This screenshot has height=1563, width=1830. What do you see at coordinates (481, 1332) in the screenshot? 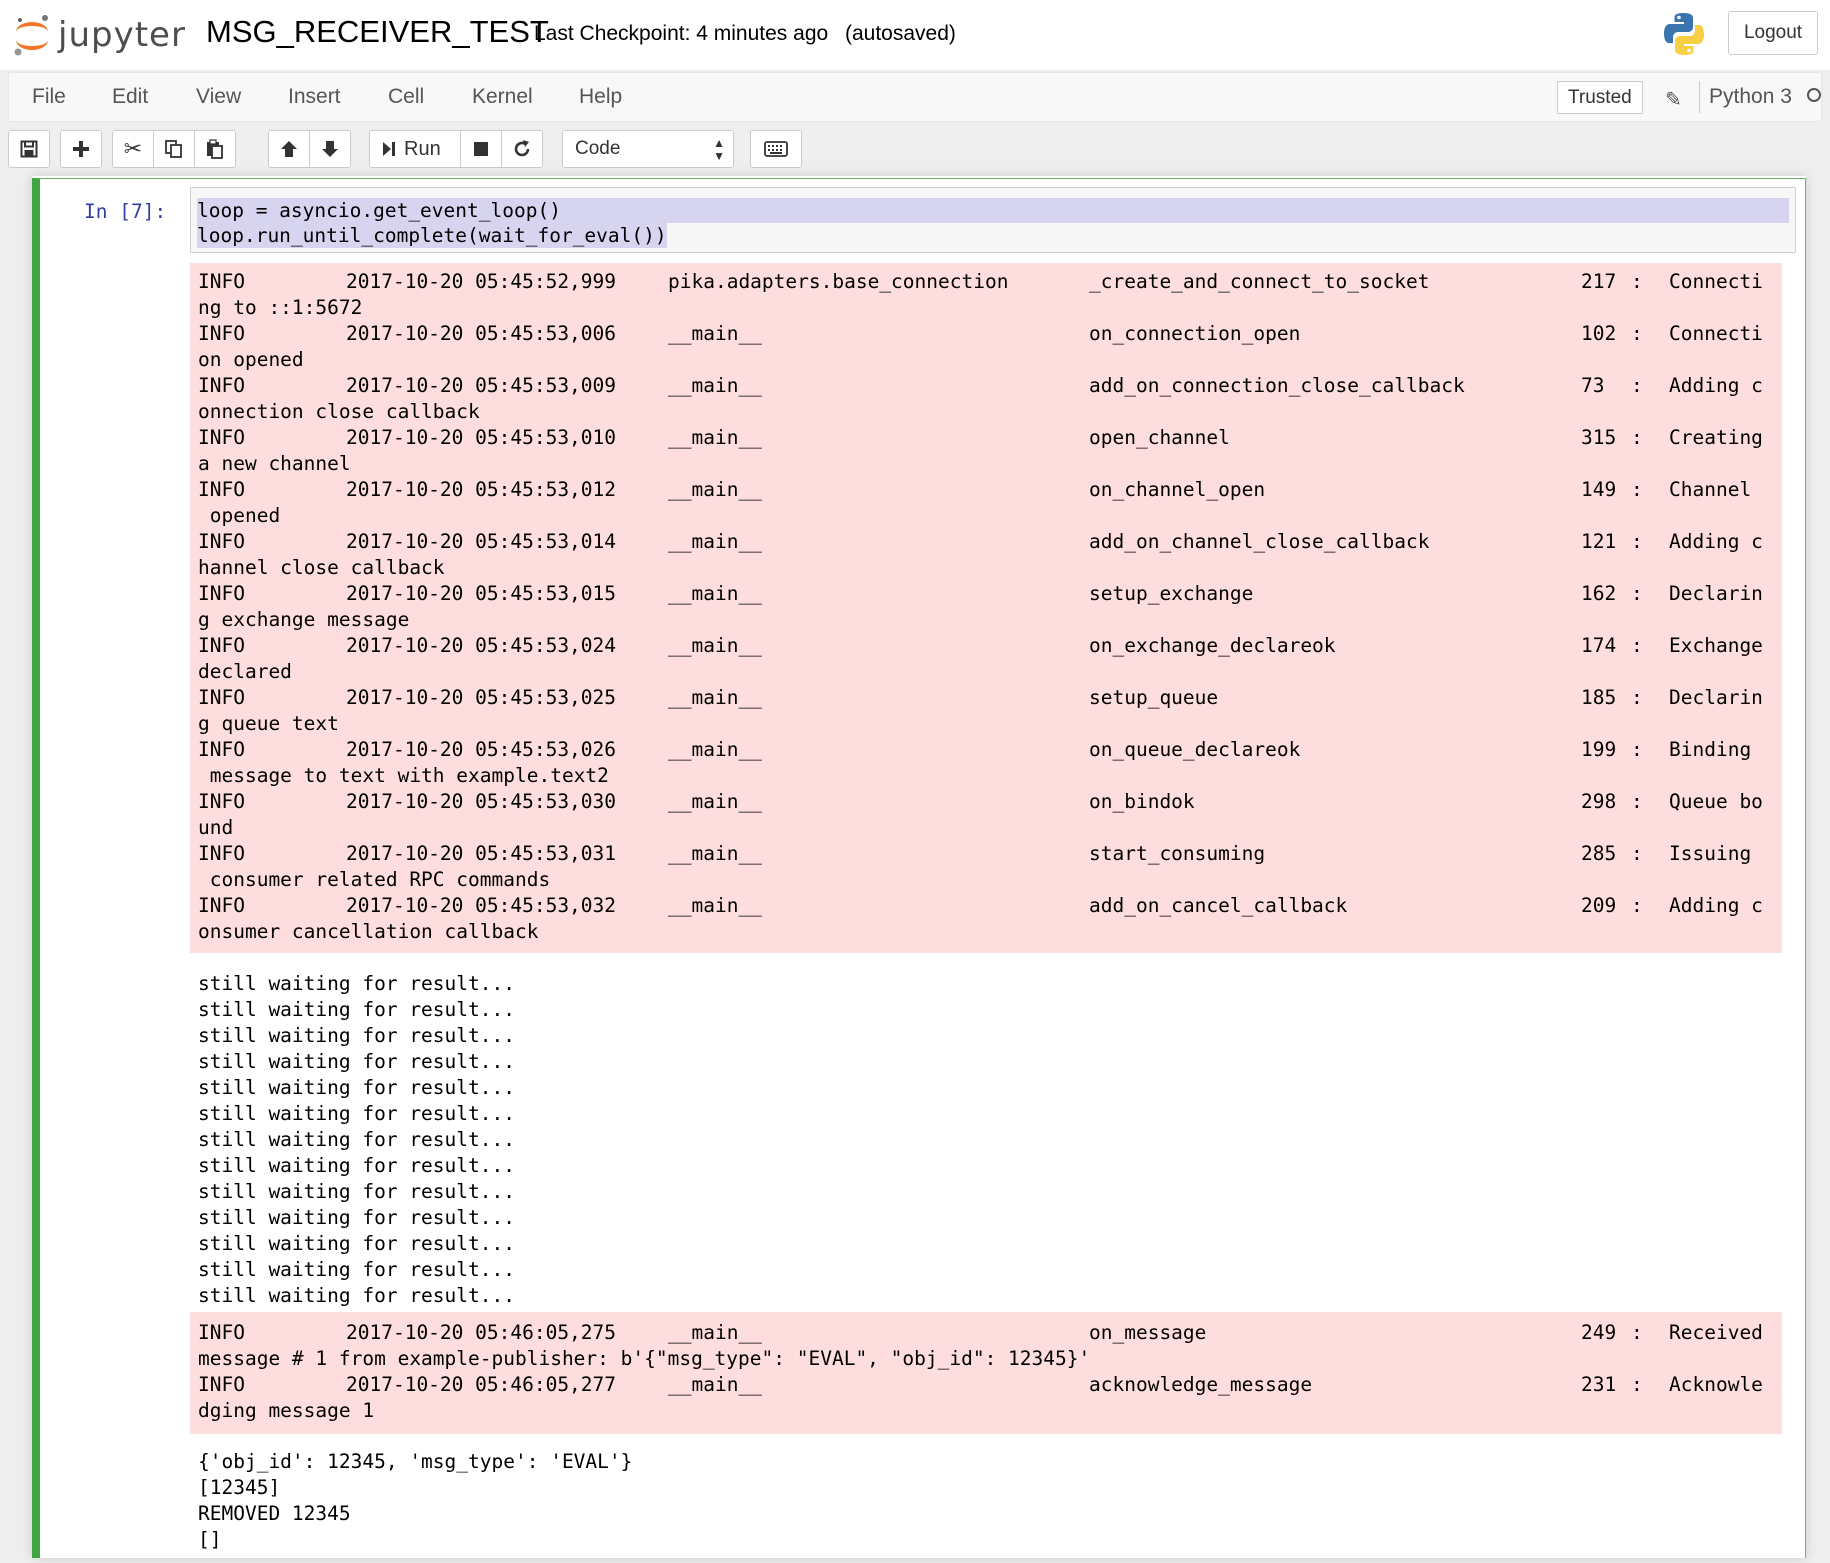
I see `log-timestamp: 2017-10-20 05:46:05,275` at bounding box center [481, 1332].